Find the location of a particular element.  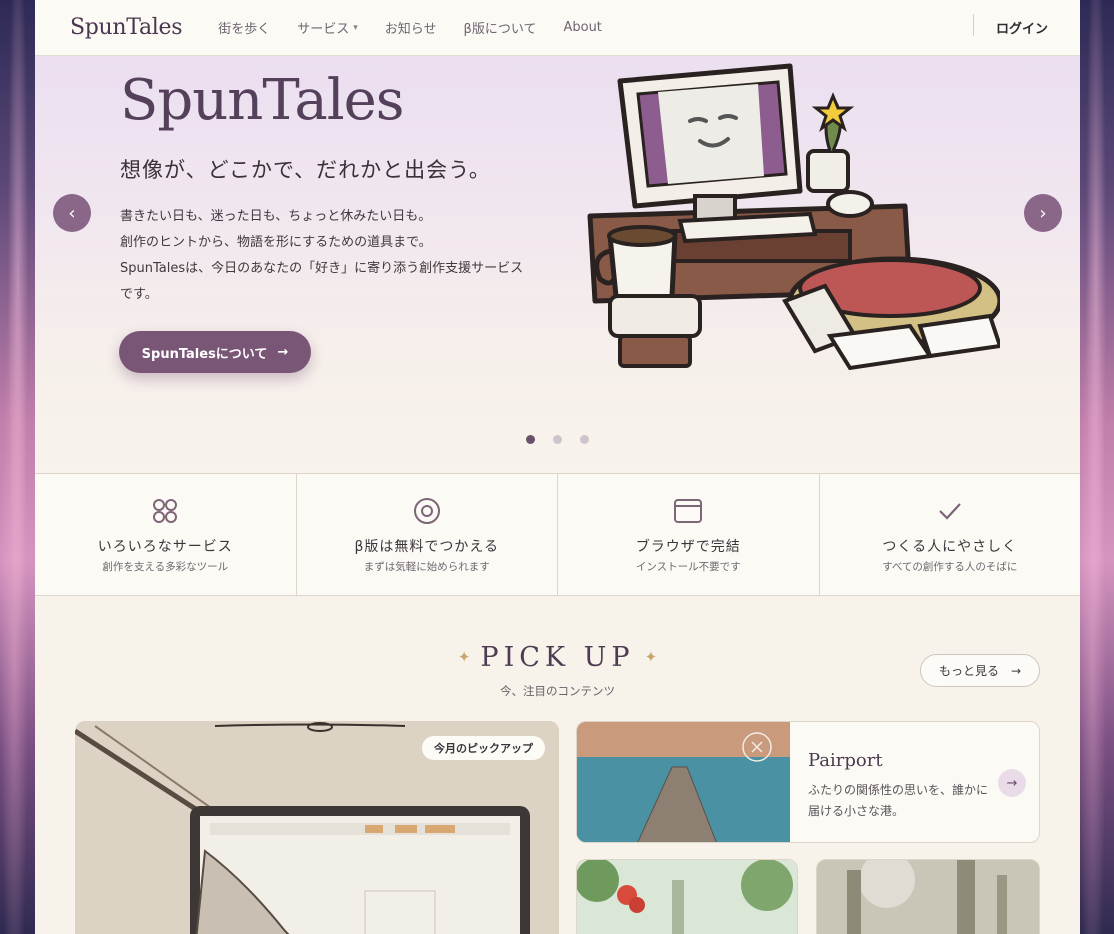

nav-item-news: お知らせ is located at coordinates (411, 27).